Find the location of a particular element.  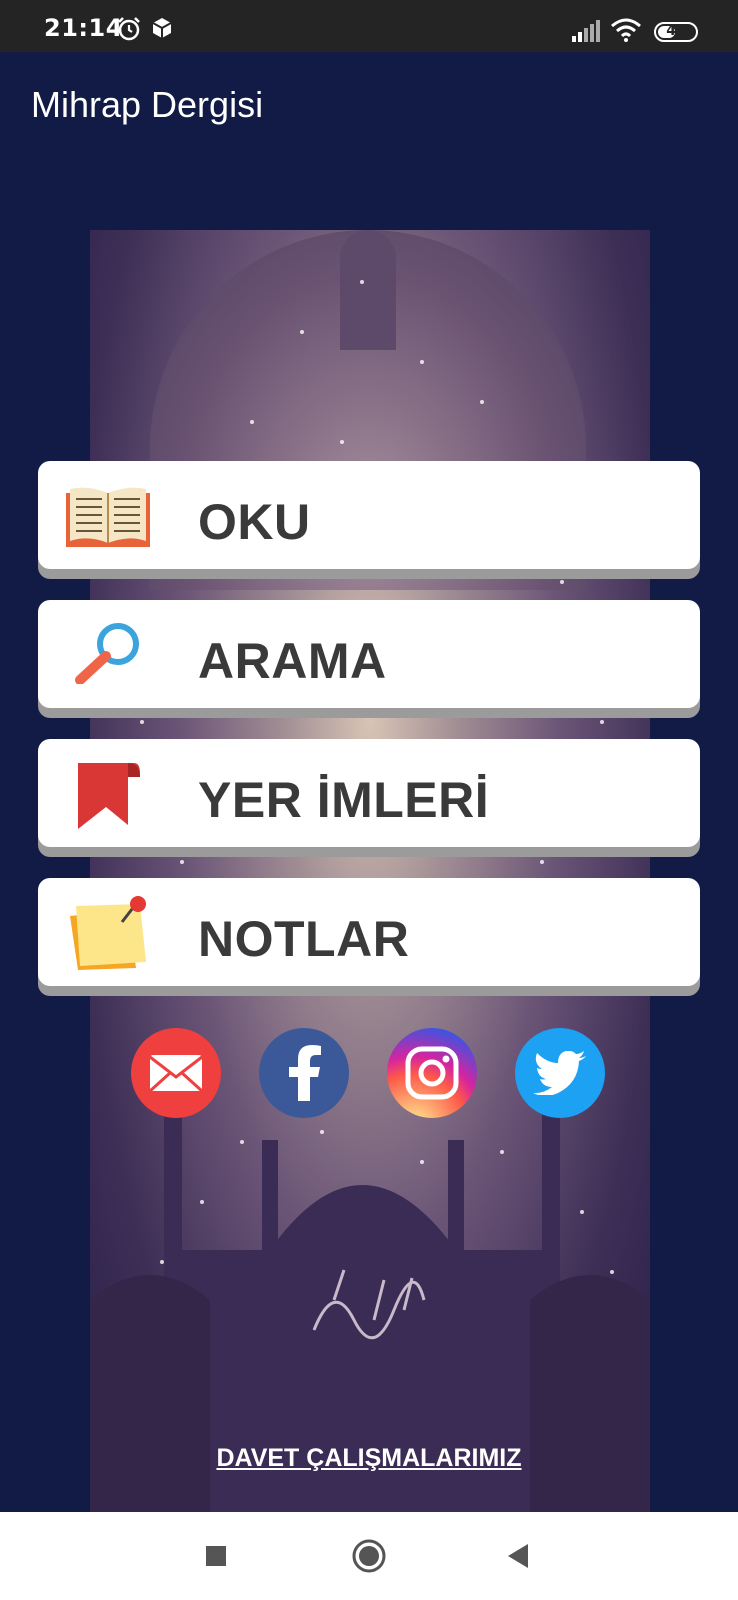

wifi-icon is located at coordinates (626, 30).